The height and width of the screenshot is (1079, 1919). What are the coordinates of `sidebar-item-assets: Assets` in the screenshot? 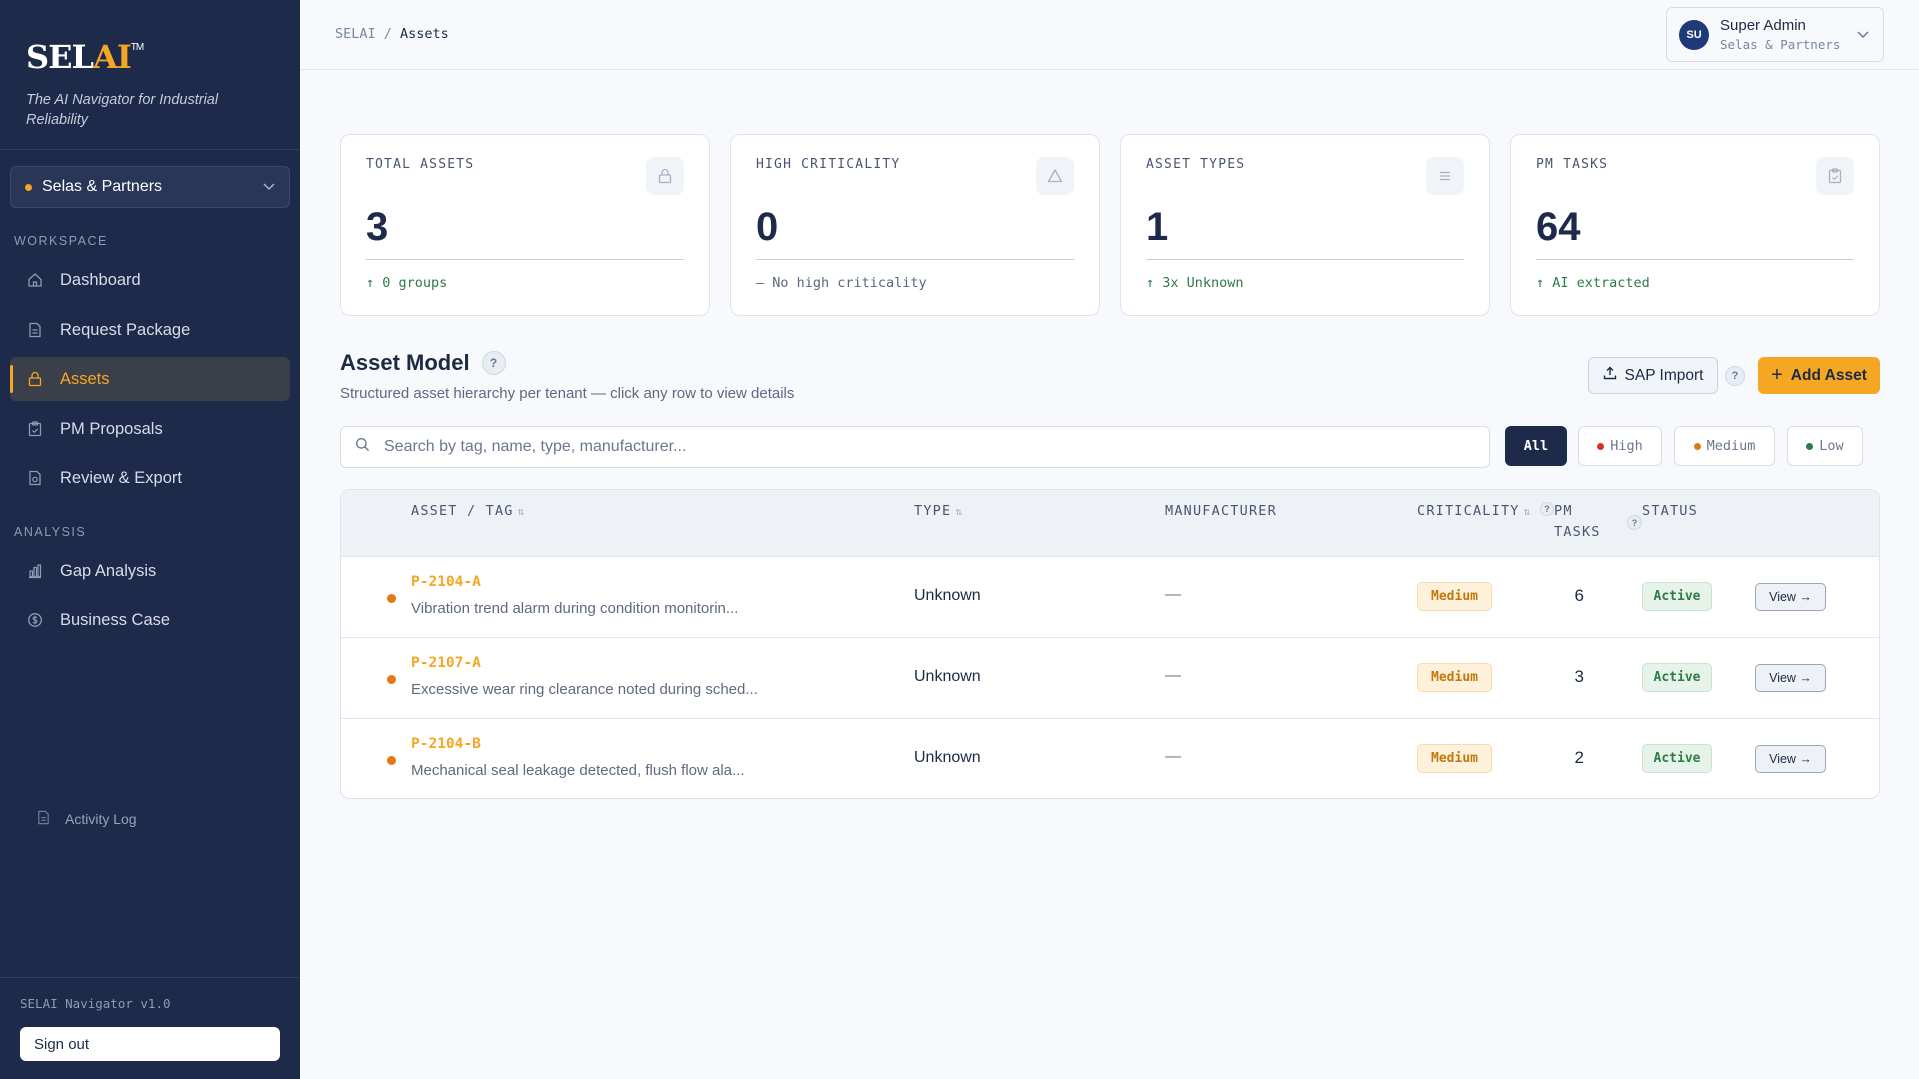 It's located at (150, 379).